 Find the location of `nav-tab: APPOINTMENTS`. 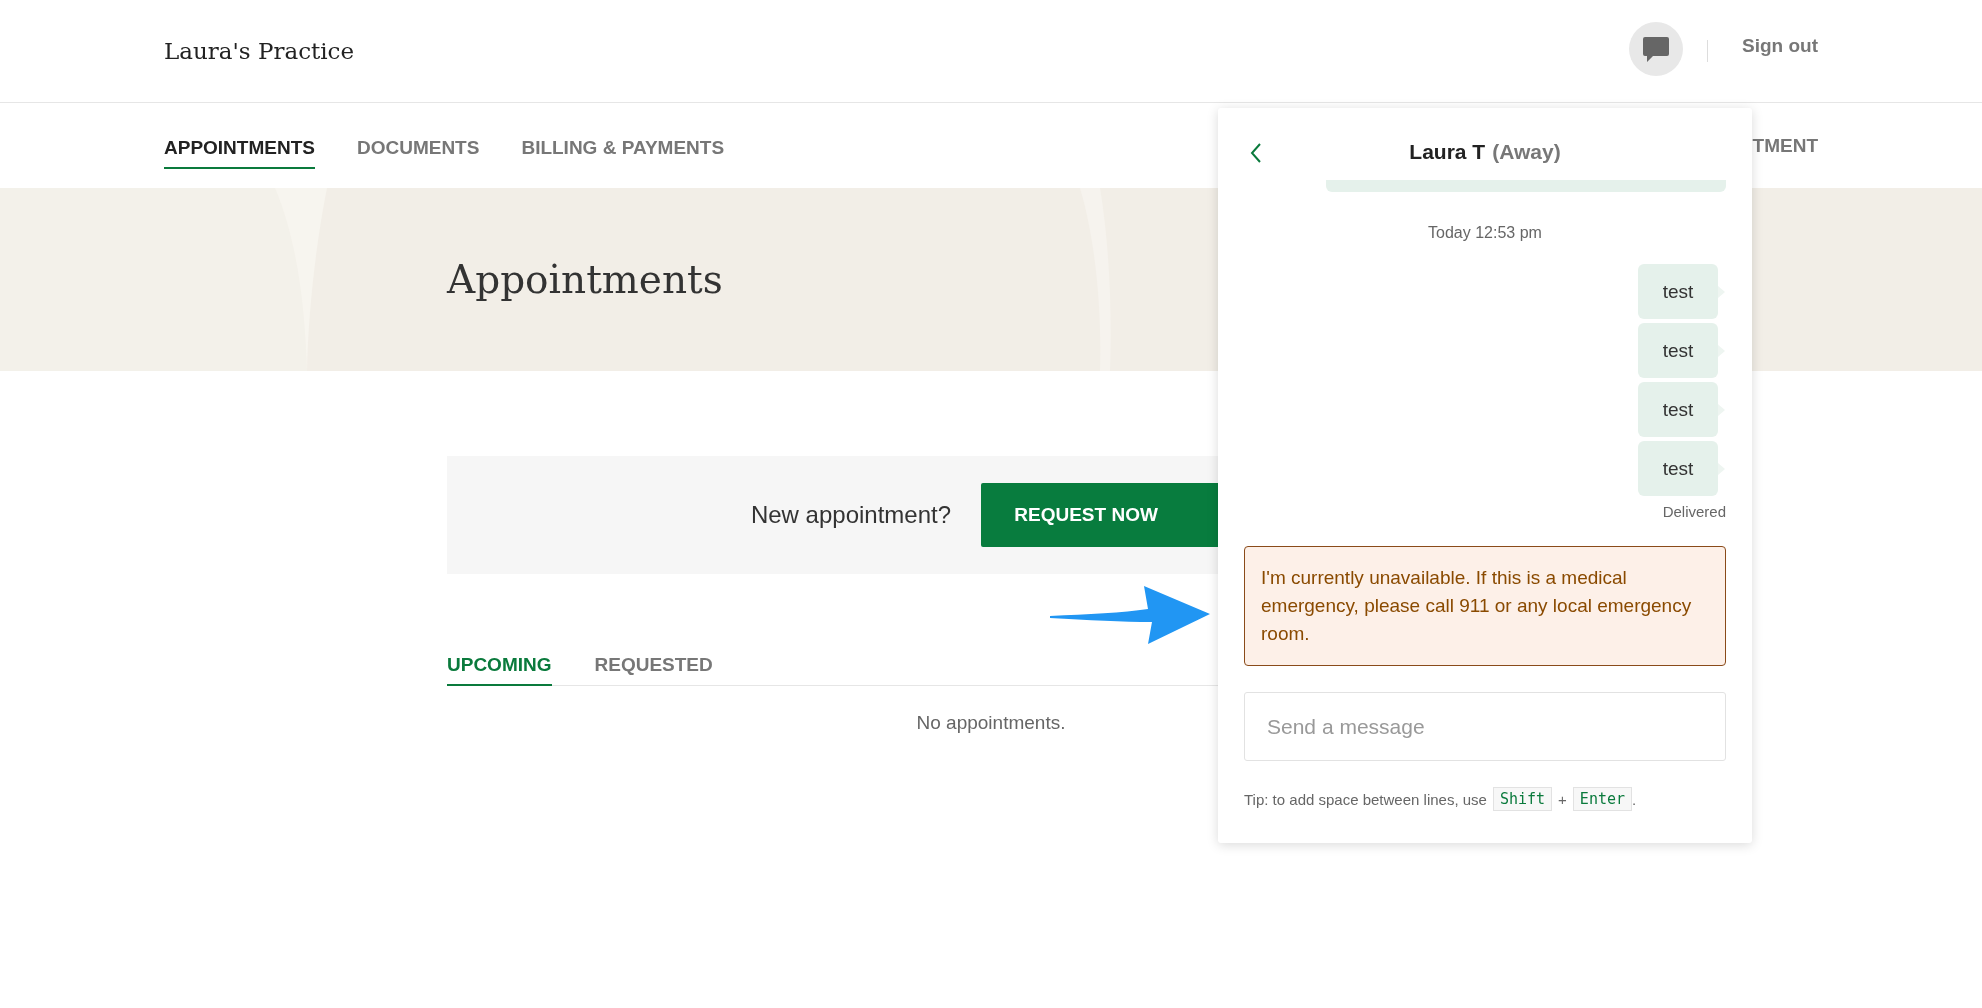

nav-tab: APPOINTMENTS is located at coordinates (239, 147).